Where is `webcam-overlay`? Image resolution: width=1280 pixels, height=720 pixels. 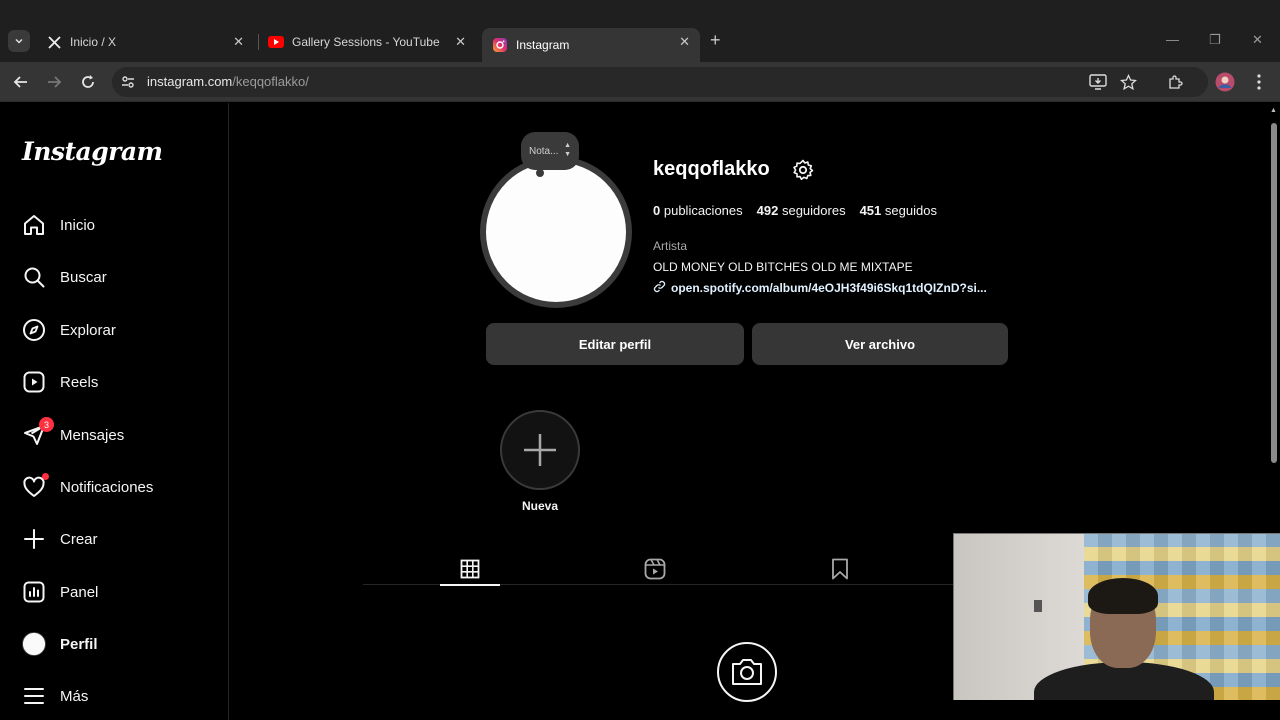
webcam-overlay is located at coordinates (1116, 616).